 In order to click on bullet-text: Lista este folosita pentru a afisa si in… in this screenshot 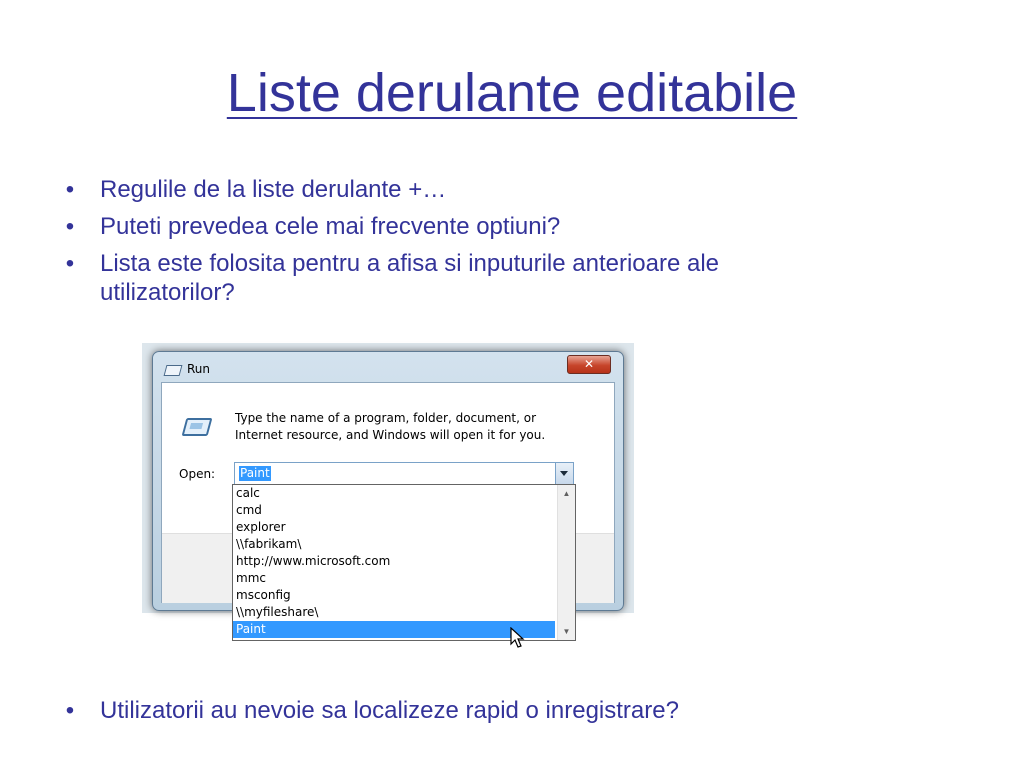, I will do `click(410, 278)`.